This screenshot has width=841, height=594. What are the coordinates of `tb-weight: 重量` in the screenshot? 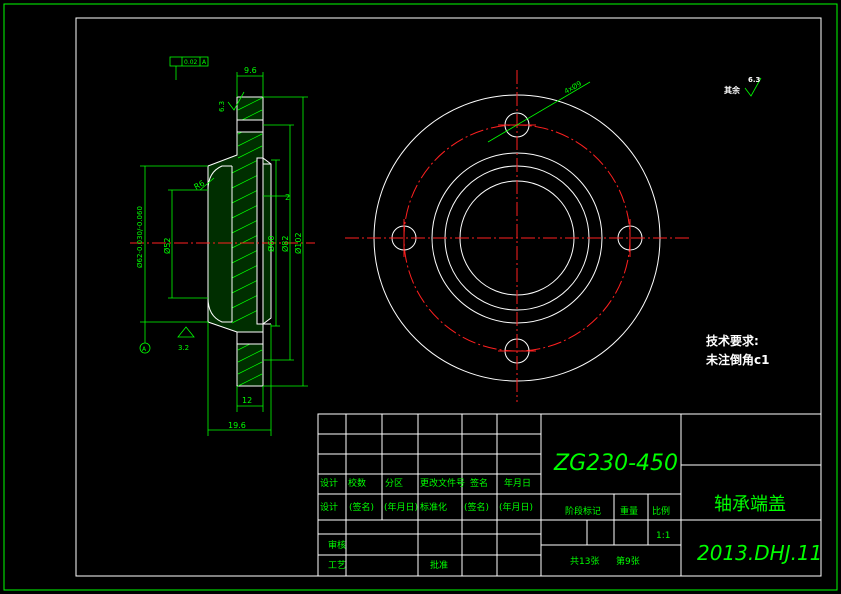 It's located at (629, 511).